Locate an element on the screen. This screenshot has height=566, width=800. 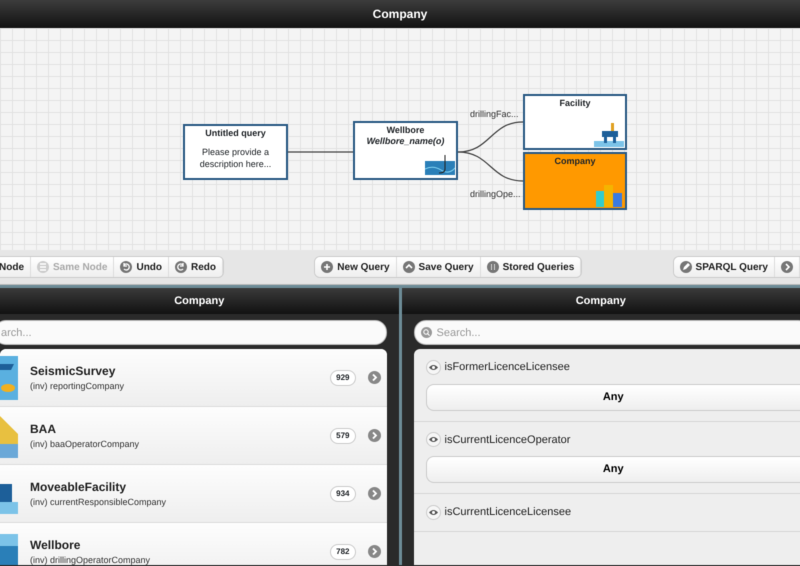
search-icon is located at coordinates (426, 332).